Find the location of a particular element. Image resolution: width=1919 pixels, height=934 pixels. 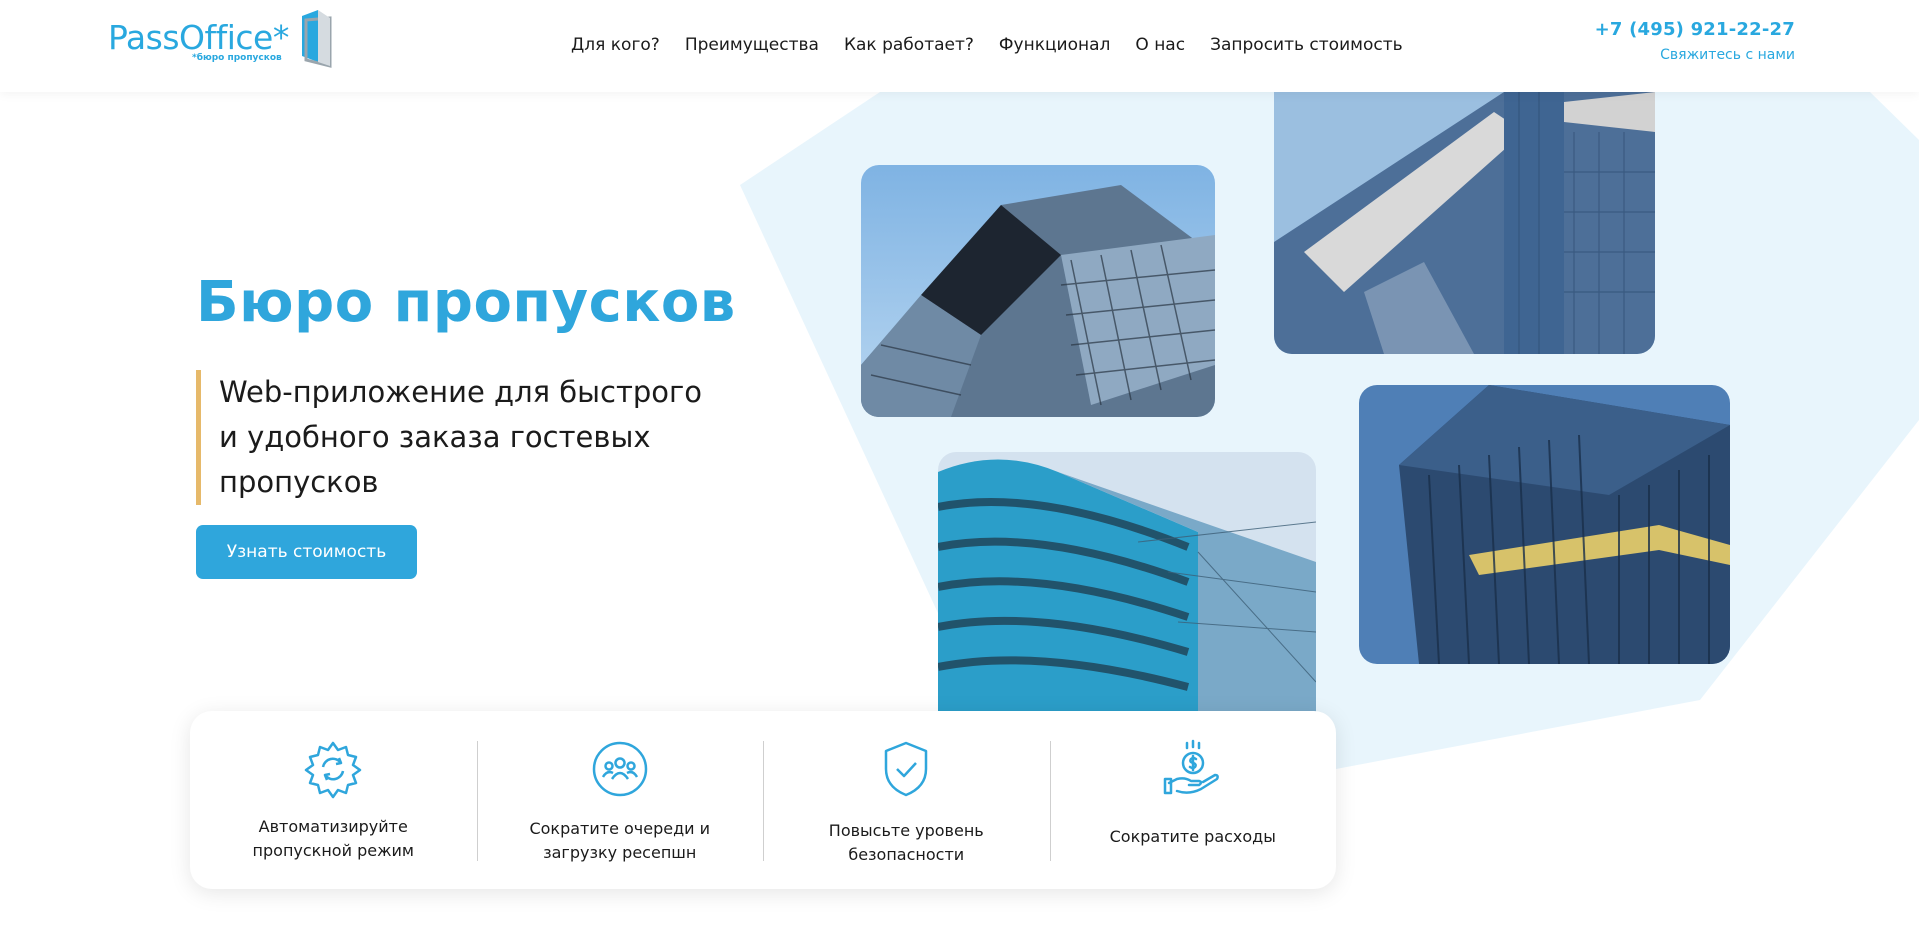

benefit-text-line: Повысьте уровень is located at coordinates (906, 830).